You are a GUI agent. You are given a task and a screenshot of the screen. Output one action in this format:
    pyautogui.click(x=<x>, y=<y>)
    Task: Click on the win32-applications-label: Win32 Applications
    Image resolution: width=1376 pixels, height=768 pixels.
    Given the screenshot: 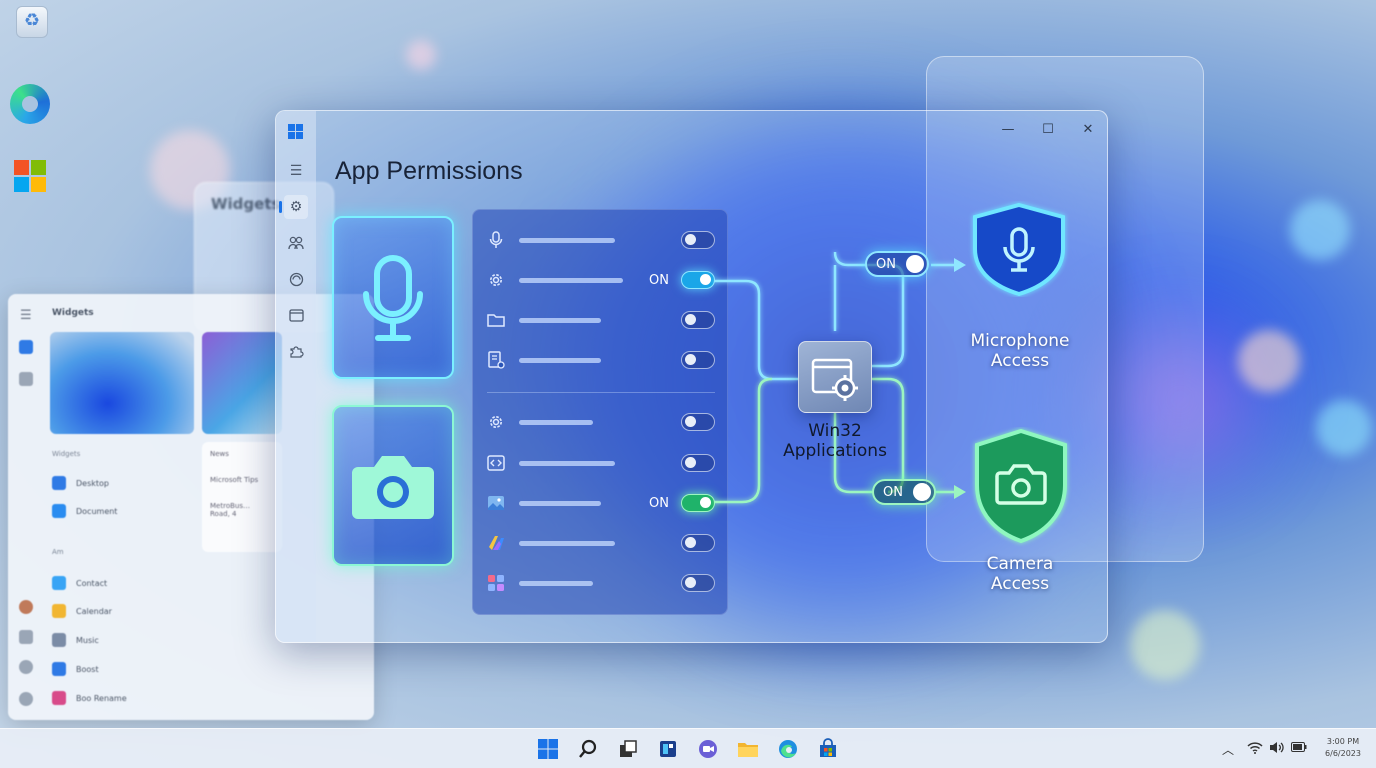 What is the action you would take?
    pyautogui.click(x=835, y=441)
    